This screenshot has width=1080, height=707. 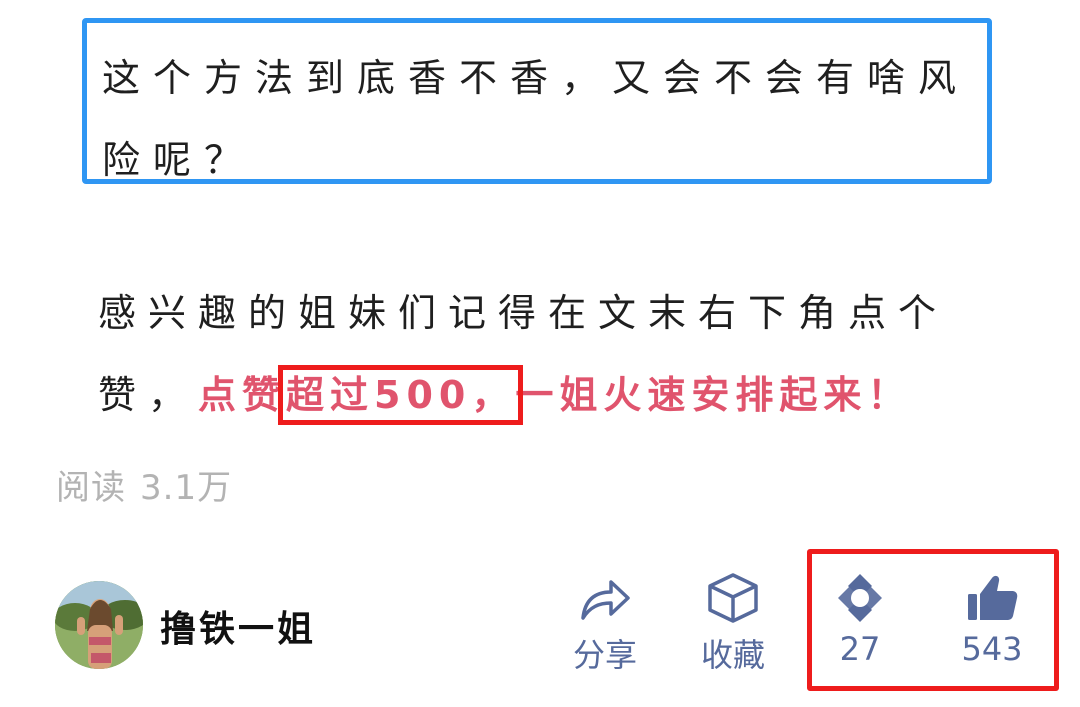 I want to click on avatar-image, so click(x=99, y=625).